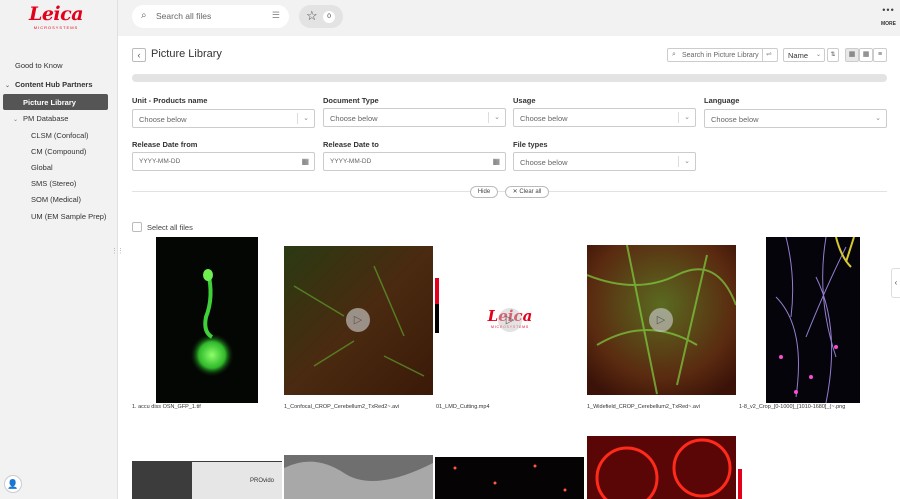  What do you see at coordinates (207, 407) in the screenshot?
I see `file-name: 1. accu diss OSN_GFP_1.tif` at bounding box center [207, 407].